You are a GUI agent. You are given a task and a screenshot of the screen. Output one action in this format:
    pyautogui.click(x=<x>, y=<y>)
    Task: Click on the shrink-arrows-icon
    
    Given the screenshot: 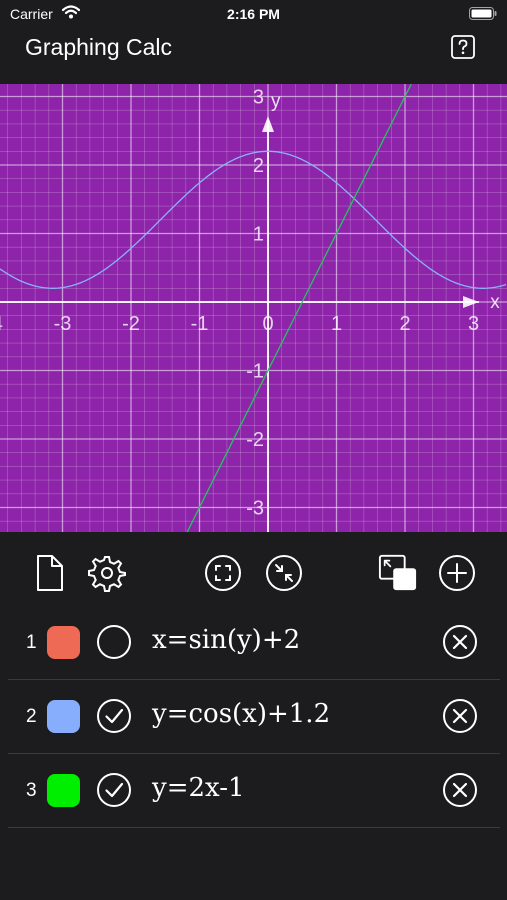 What is the action you would take?
    pyautogui.click(x=284, y=573)
    